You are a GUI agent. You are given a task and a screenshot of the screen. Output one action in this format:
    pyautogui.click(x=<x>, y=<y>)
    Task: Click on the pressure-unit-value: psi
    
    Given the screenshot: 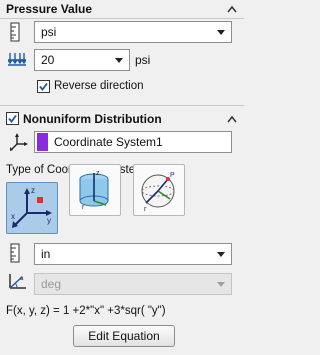 What is the action you would take?
    pyautogui.click(x=49, y=32)
    